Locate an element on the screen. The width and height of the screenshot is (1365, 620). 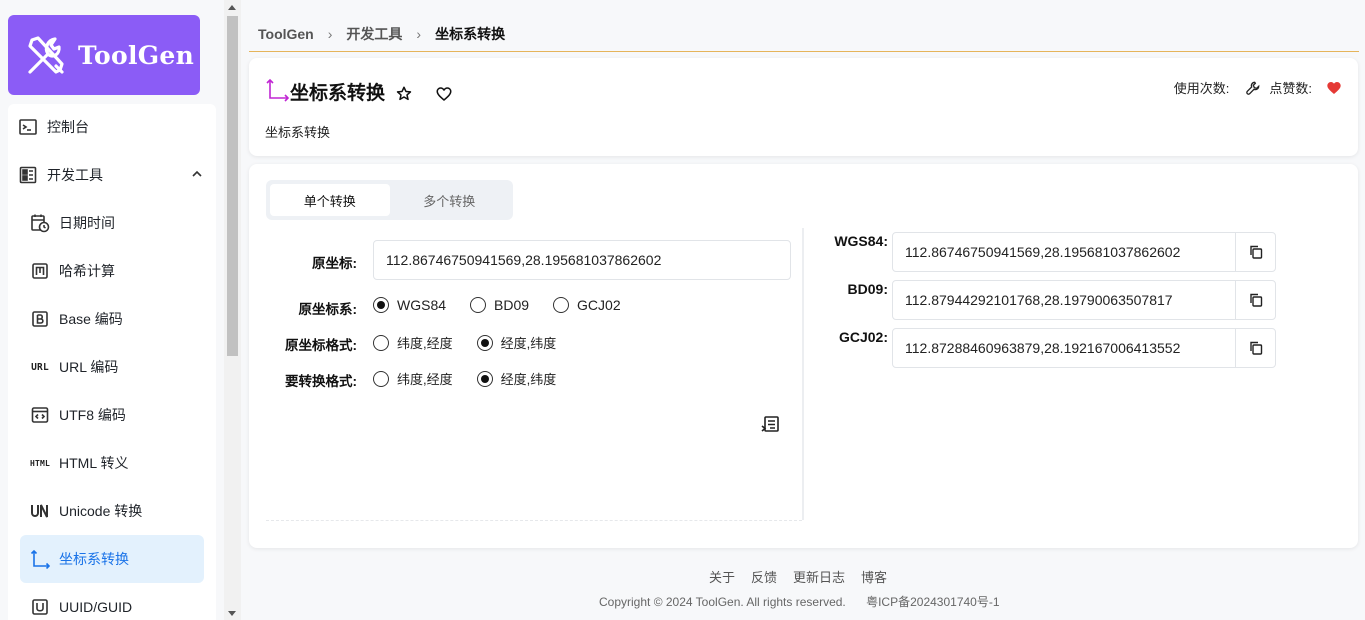
radio-wgs84: WGS84 is located at coordinates (409, 305).